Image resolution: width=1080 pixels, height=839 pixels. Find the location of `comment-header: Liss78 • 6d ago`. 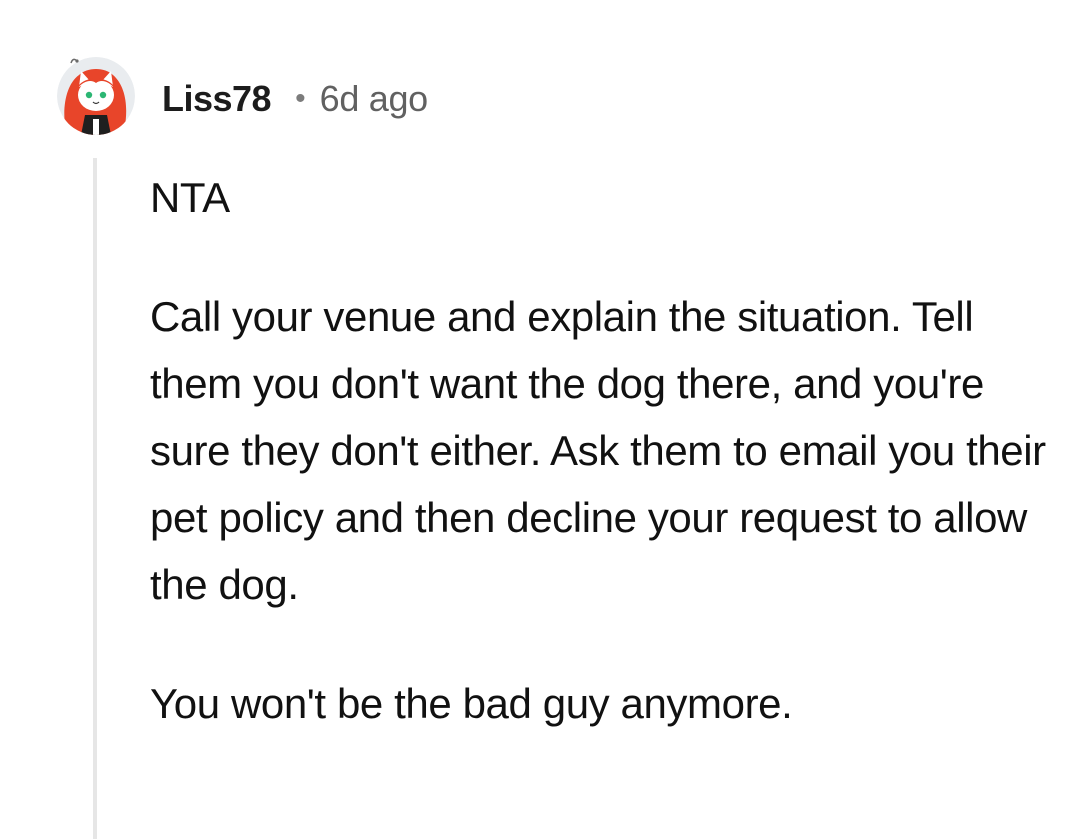

comment-header: Liss78 • 6d ago is located at coordinates (295, 99).